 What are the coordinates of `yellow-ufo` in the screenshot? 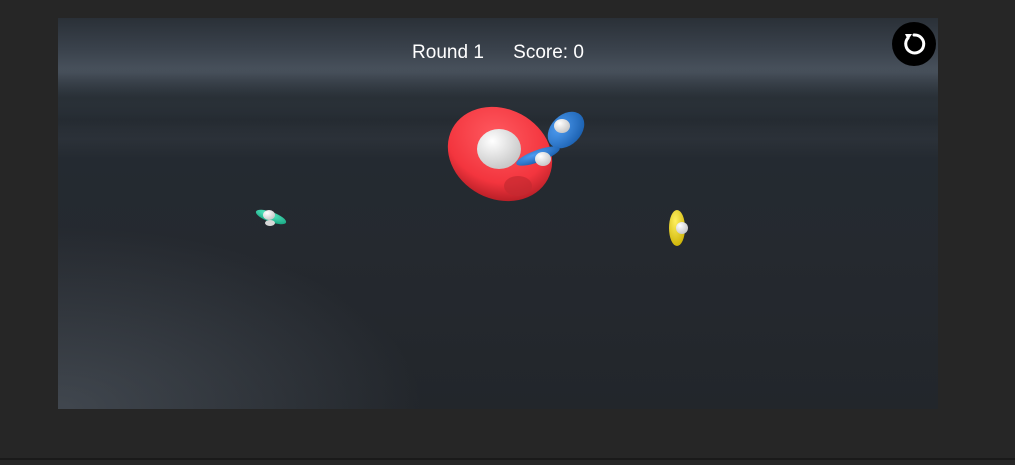 It's located at (678, 228).